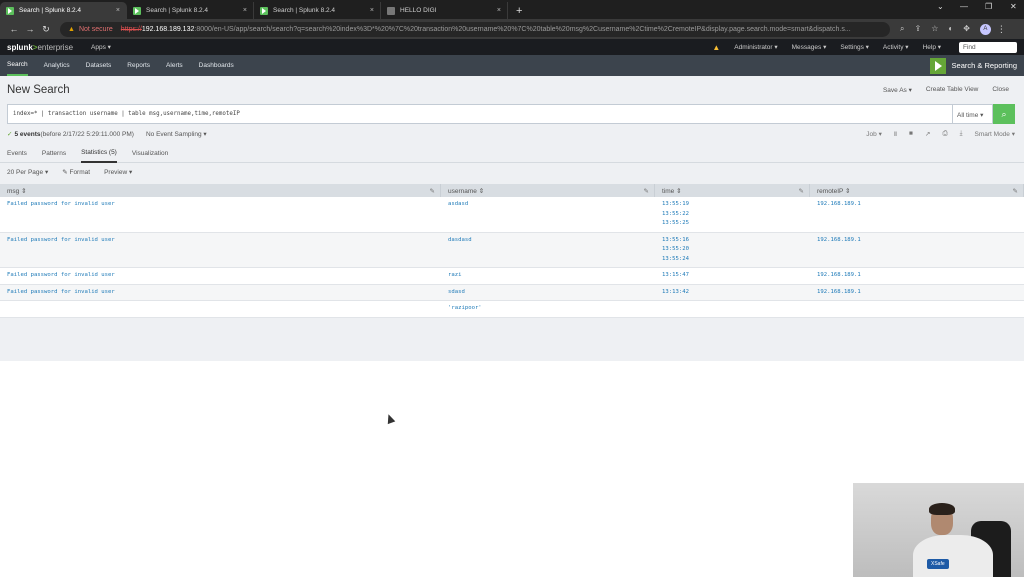 The height and width of the screenshot is (577, 1024). What do you see at coordinates (995, 134) in the screenshot?
I see `search-mode-dropdown: Smart Mode ▾` at bounding box center [995, 134].